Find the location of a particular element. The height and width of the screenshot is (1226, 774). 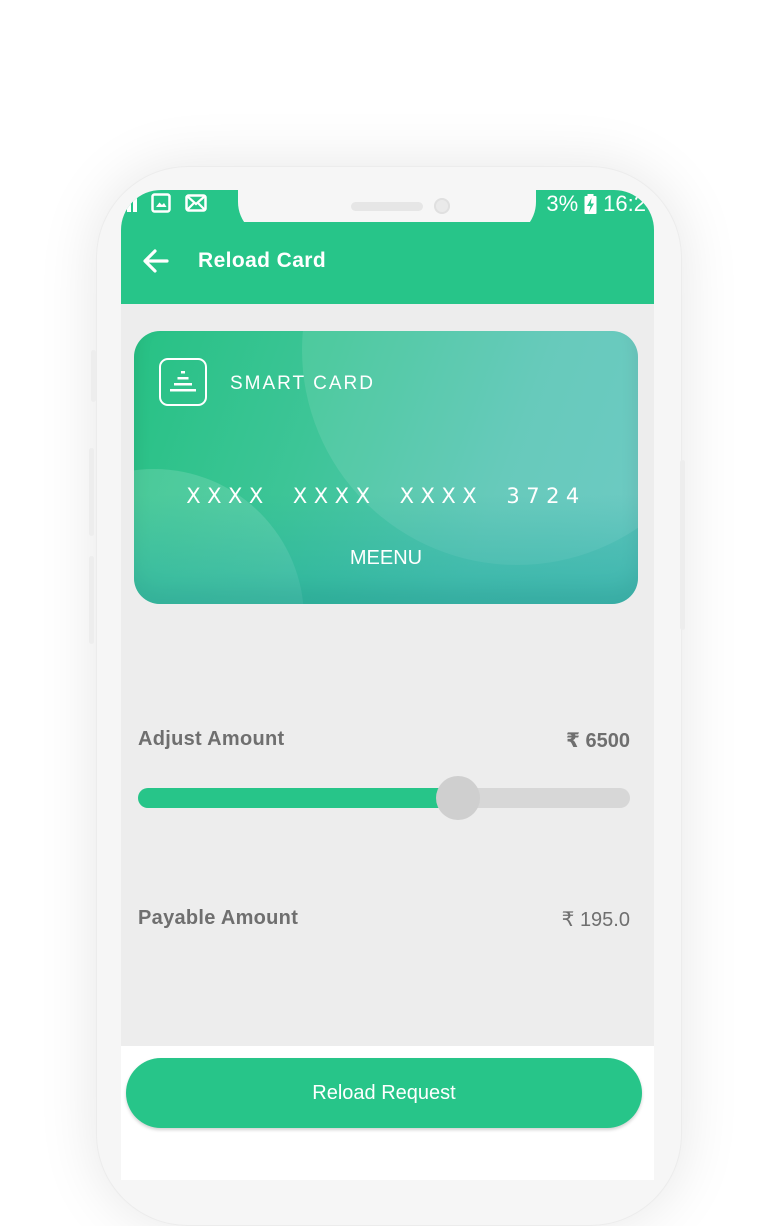

status-bar-time: 16:2 is located at coordinates (624, 203).